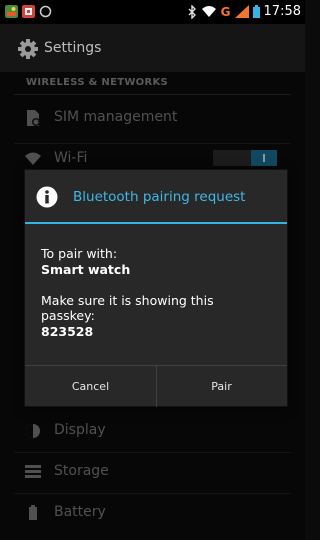 Image resolution: width=320 pixels, height=540 pixels. Describe the element at coordinates (192, 11) in the screenshot. I see `bluetooth-icon` at that location.